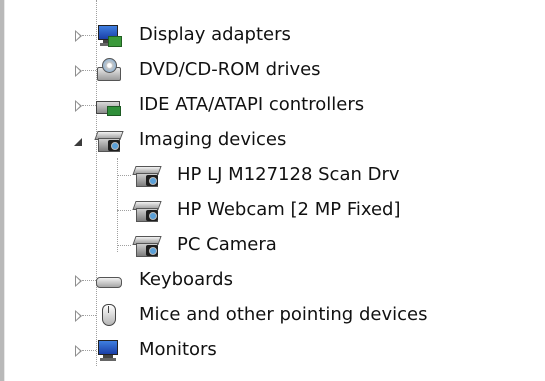 Image resolution: width=545 pixels, height=381 pixels. What do you see at coordinates (215, 34) in the screenshot?
I see `tree-item-label: Display adapters` at bounding box center [215, 34].